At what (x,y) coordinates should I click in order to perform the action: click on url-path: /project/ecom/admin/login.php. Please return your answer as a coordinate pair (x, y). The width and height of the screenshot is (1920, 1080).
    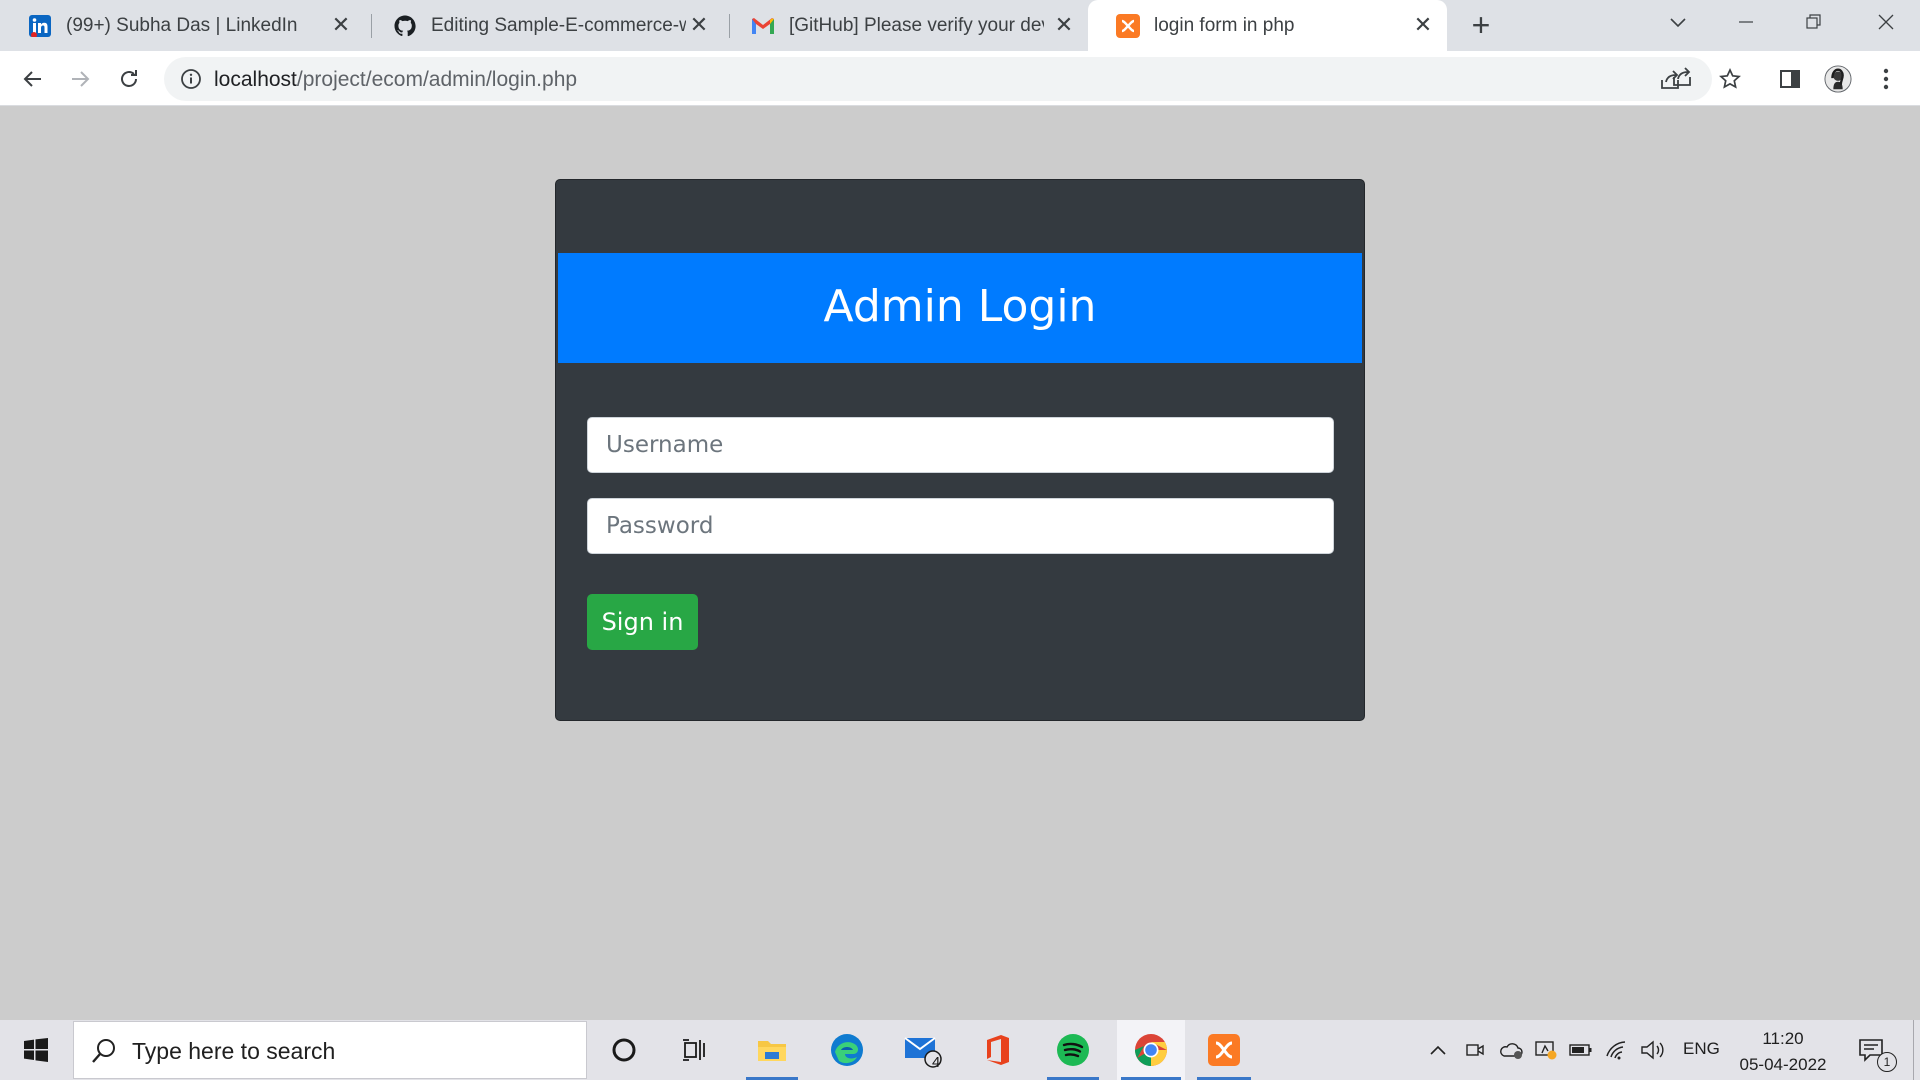
    Looking at the image, I should click on (437, 79).